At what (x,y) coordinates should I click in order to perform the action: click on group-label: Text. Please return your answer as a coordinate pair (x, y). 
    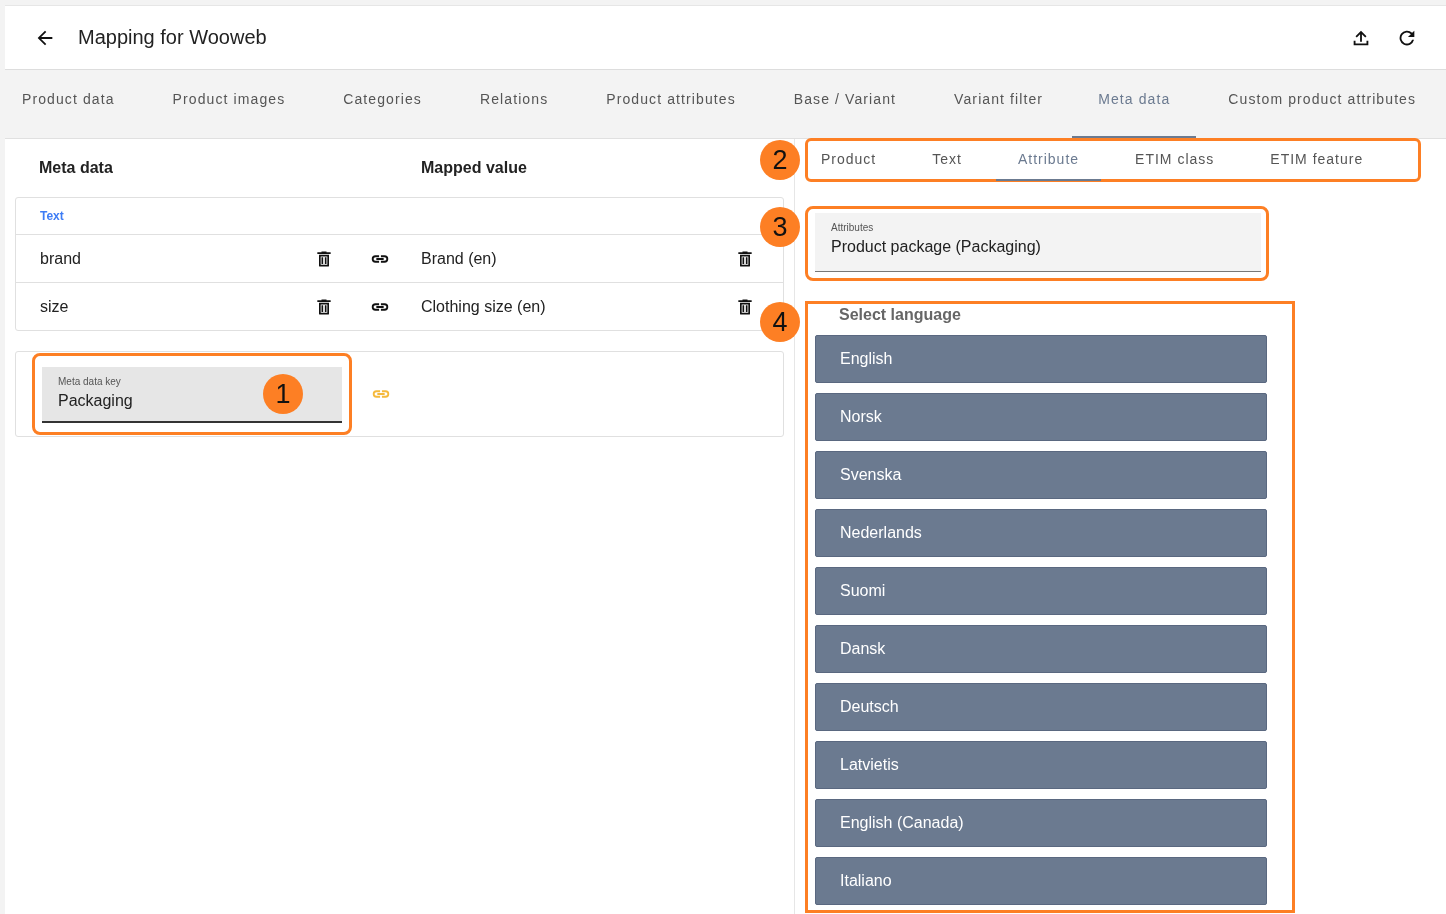
    Looking at the image, I should click on (52, 216).